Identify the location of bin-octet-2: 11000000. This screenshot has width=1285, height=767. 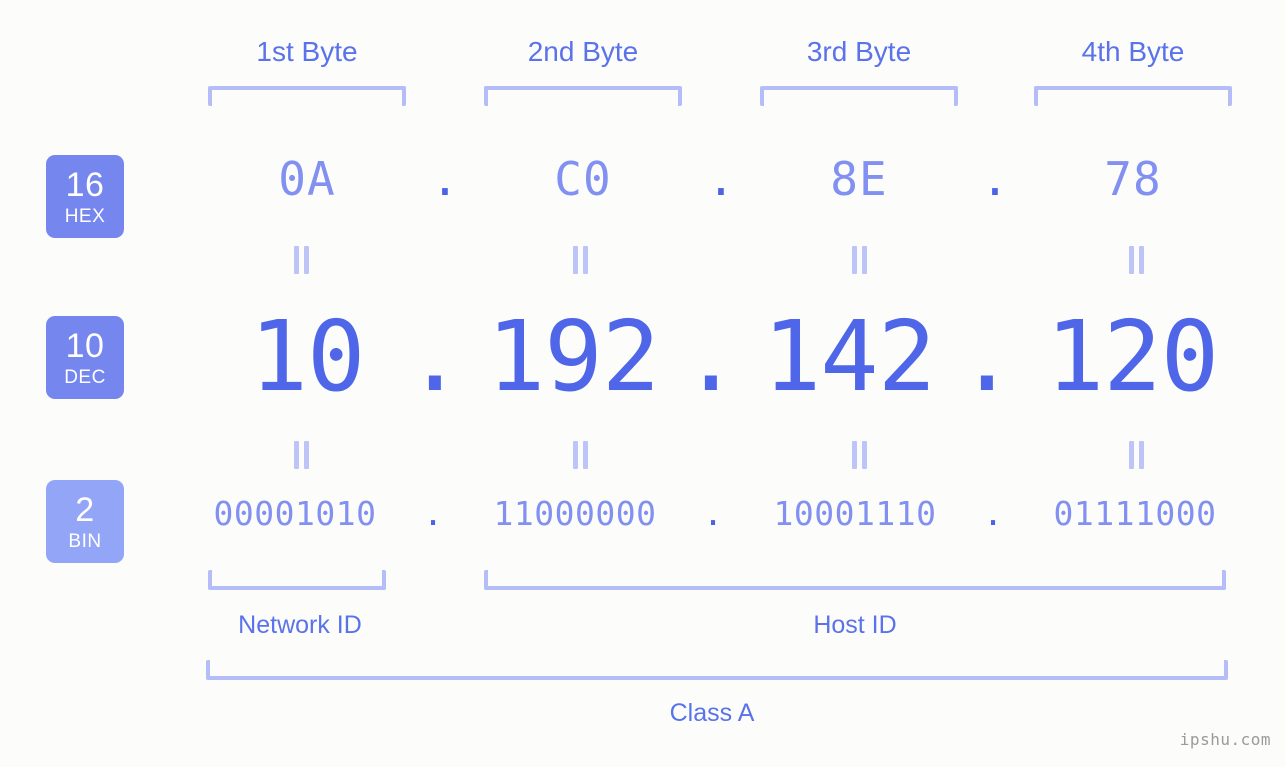
(575, 513).